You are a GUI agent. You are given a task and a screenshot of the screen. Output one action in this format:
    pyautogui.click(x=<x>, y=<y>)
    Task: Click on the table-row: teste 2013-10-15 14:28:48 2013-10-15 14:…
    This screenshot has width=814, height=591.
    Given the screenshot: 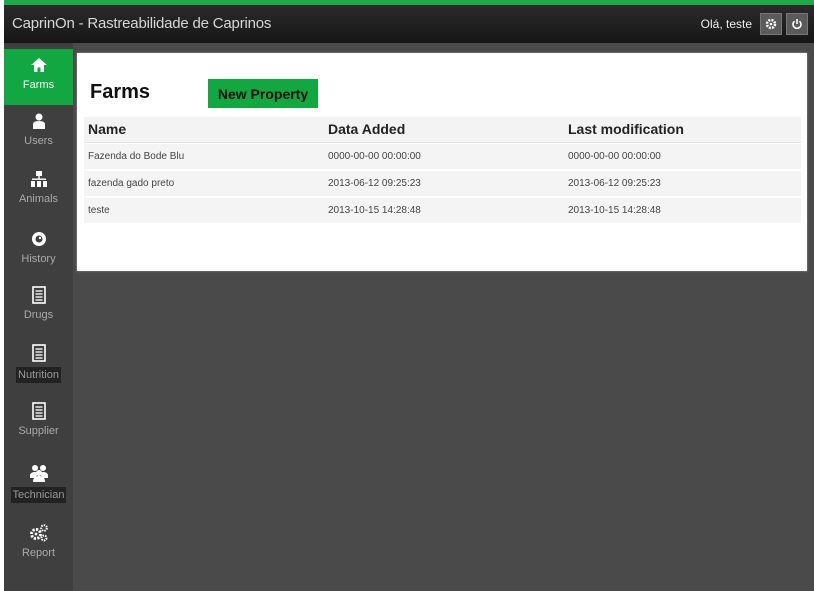 What is the action you would take?
    pyautogui.click(x=442, y=211)
    